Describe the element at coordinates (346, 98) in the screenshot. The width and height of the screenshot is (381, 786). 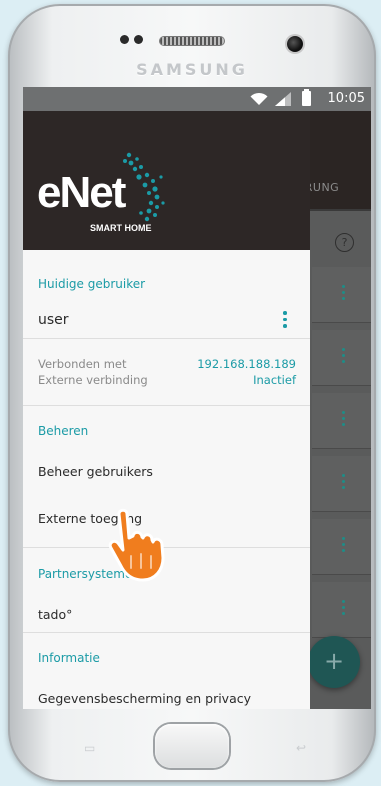
I see `status-time: 10:05` at that location.